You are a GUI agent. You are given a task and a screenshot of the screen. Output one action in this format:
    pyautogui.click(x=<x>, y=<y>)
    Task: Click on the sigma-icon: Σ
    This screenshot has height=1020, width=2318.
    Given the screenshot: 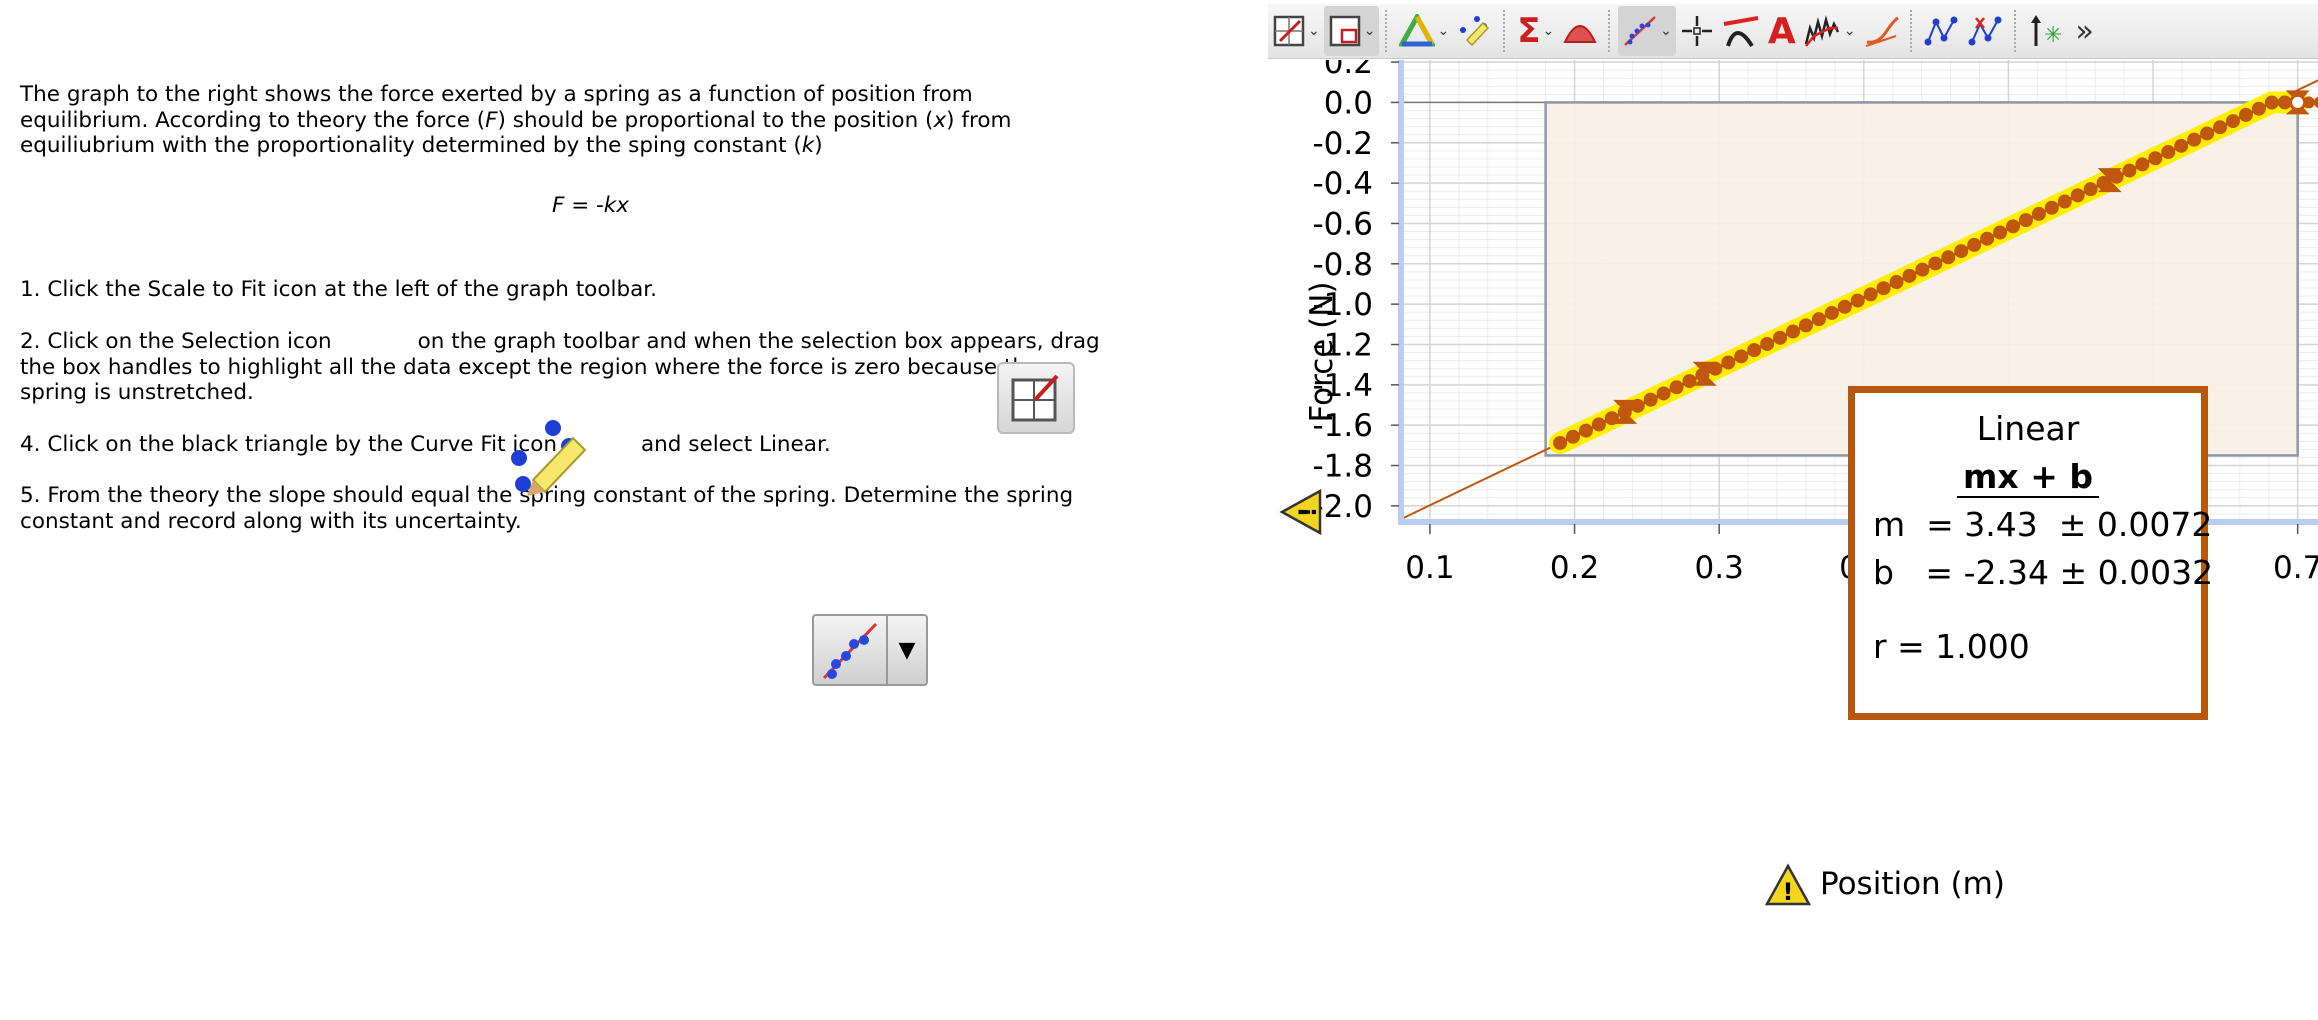 What is the action you would take?
    pyautogui.click(x=1529, y=31)
    